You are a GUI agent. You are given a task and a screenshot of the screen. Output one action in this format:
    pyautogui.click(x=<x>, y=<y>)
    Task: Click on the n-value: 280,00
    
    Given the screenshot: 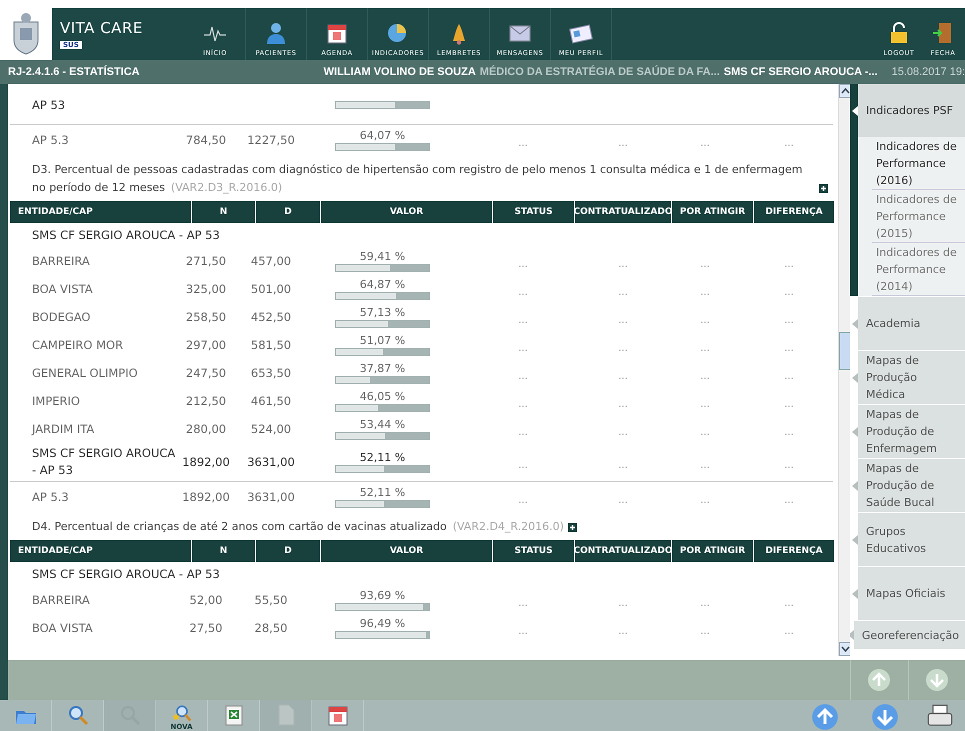 What is the action you would take?
    pyautogui.click(x=206, y=429)
    